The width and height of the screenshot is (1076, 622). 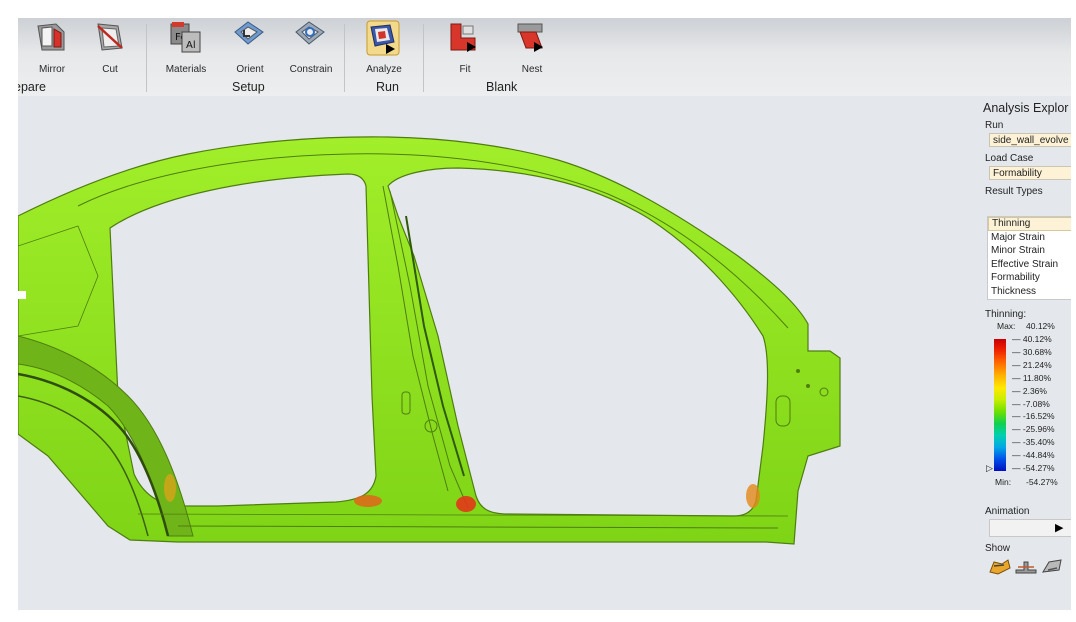 What do you see at coordinates (1052, 566) in the screenshot?
I see `show-blank-icon` at bounding box center [1052, 566].